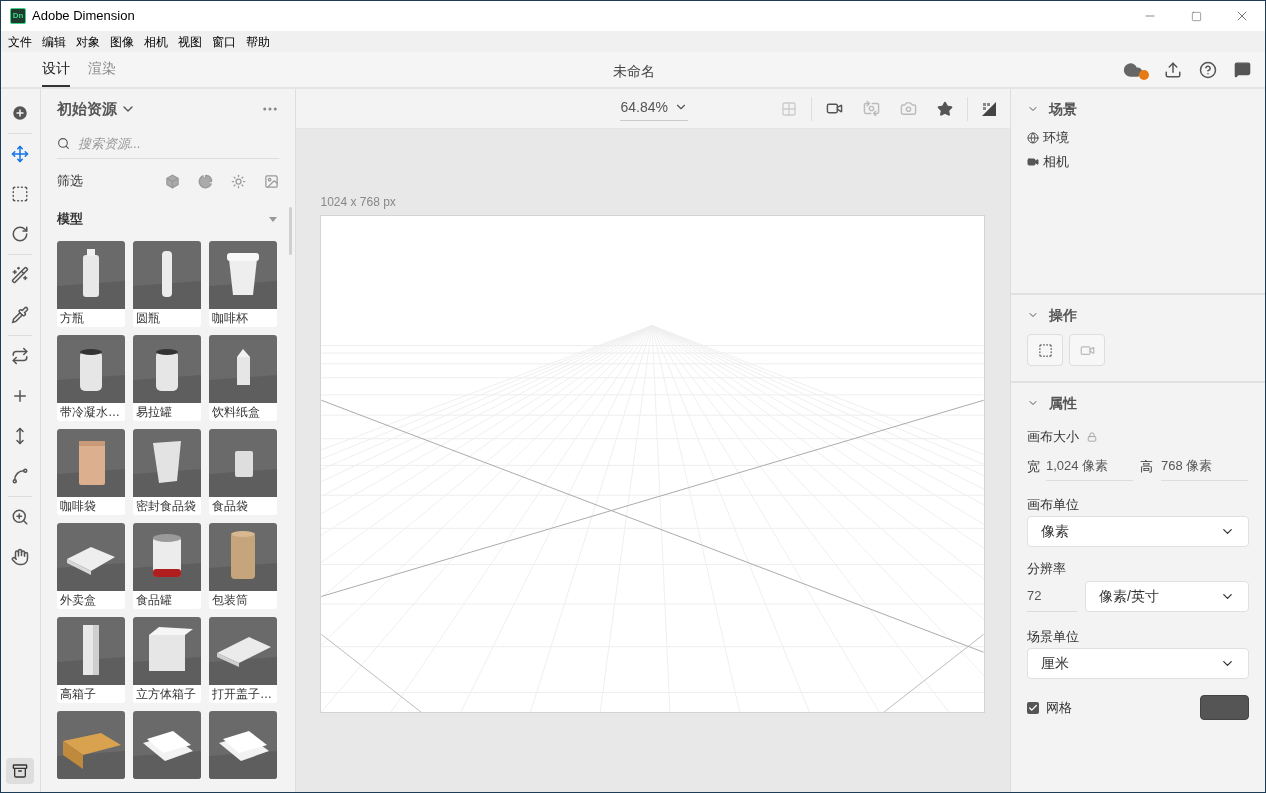 This screenshot has width=1266, height=793. What do you see at coordinates (1033, 466) in the screenshot?
I see `field-label: 宽` at bounding box center [1033, 466].